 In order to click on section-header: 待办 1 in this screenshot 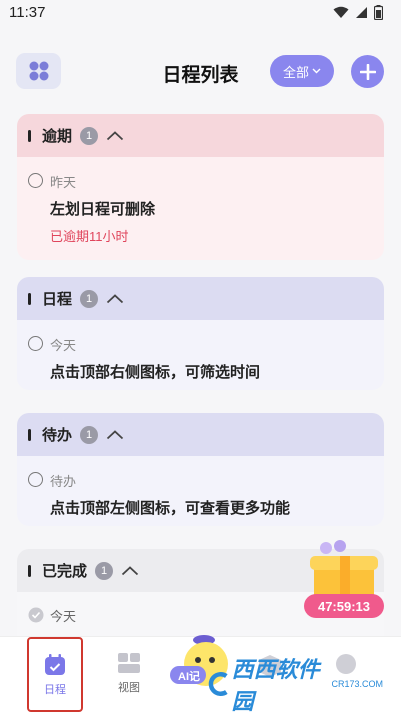, I will do `click(200, 434)`.